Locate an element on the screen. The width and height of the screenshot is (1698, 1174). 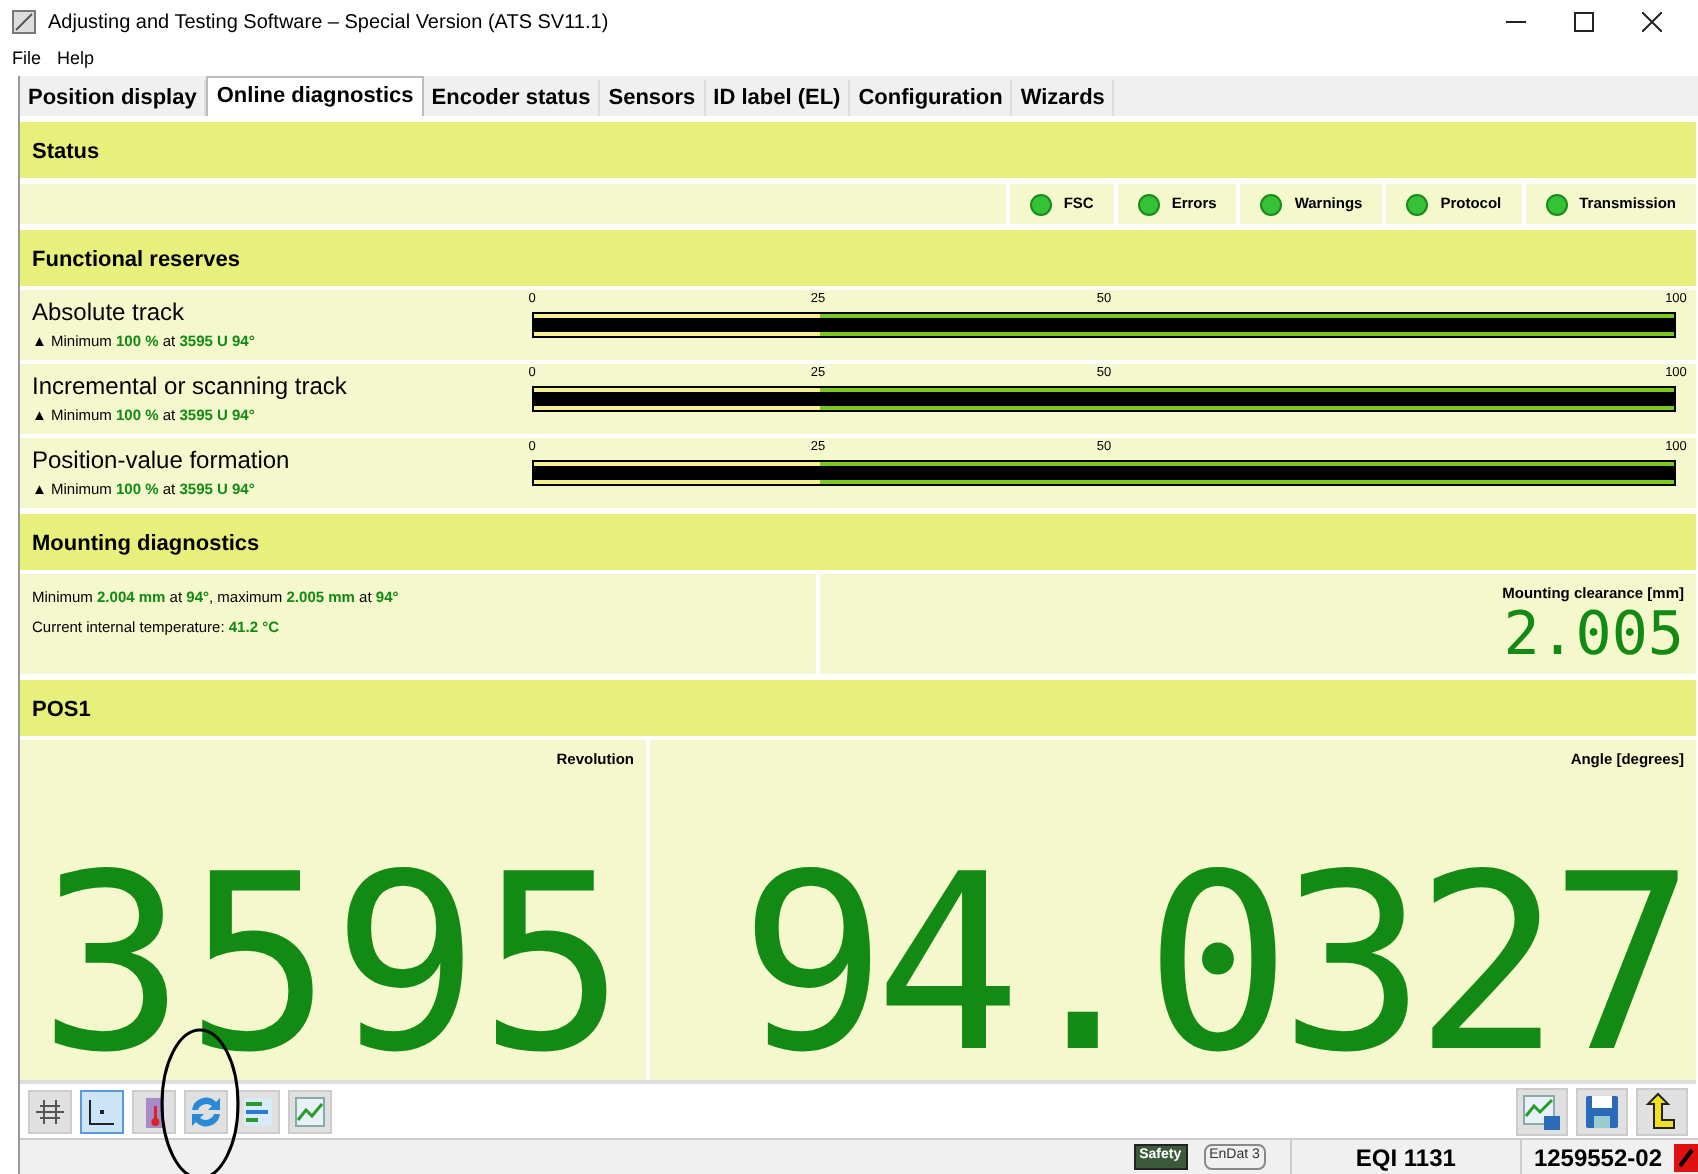
clearance-value: 2.005 is located at coordinates (1593, 636).